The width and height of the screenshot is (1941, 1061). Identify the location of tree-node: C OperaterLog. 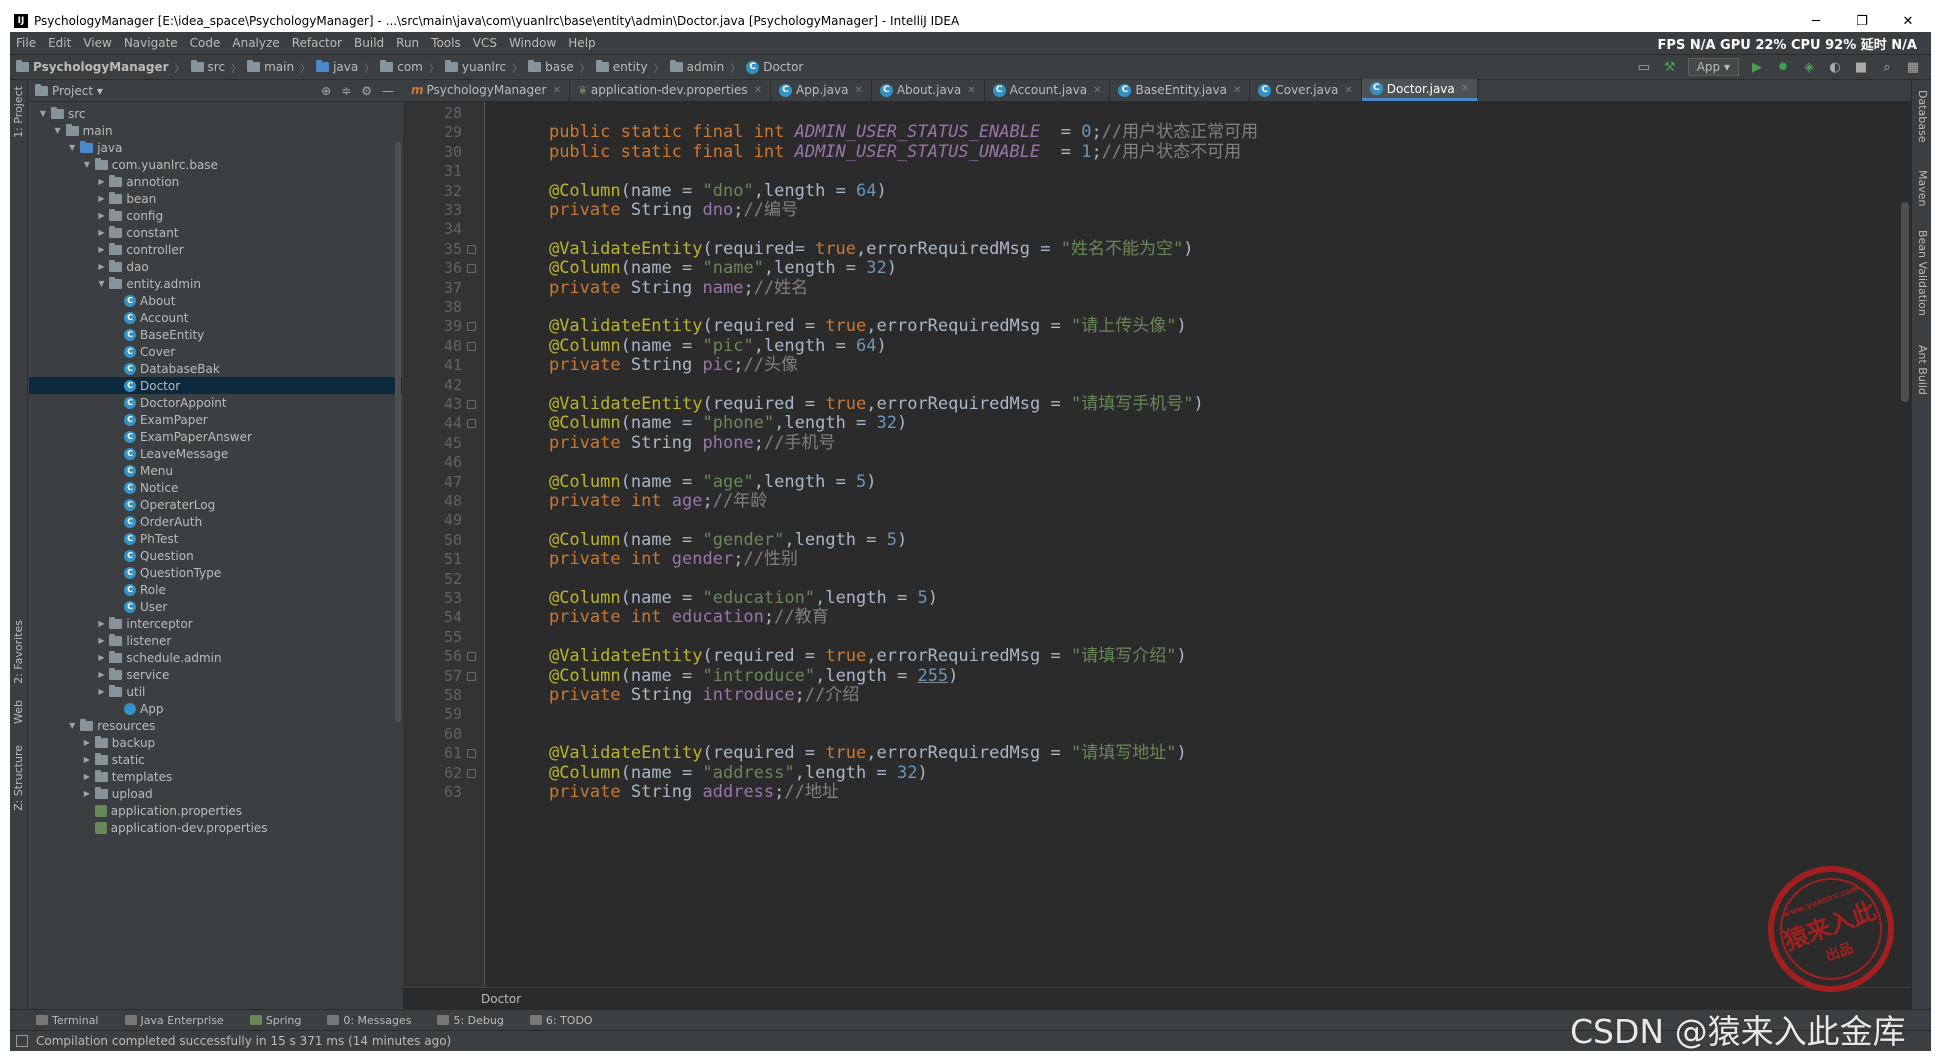
(215, 504).